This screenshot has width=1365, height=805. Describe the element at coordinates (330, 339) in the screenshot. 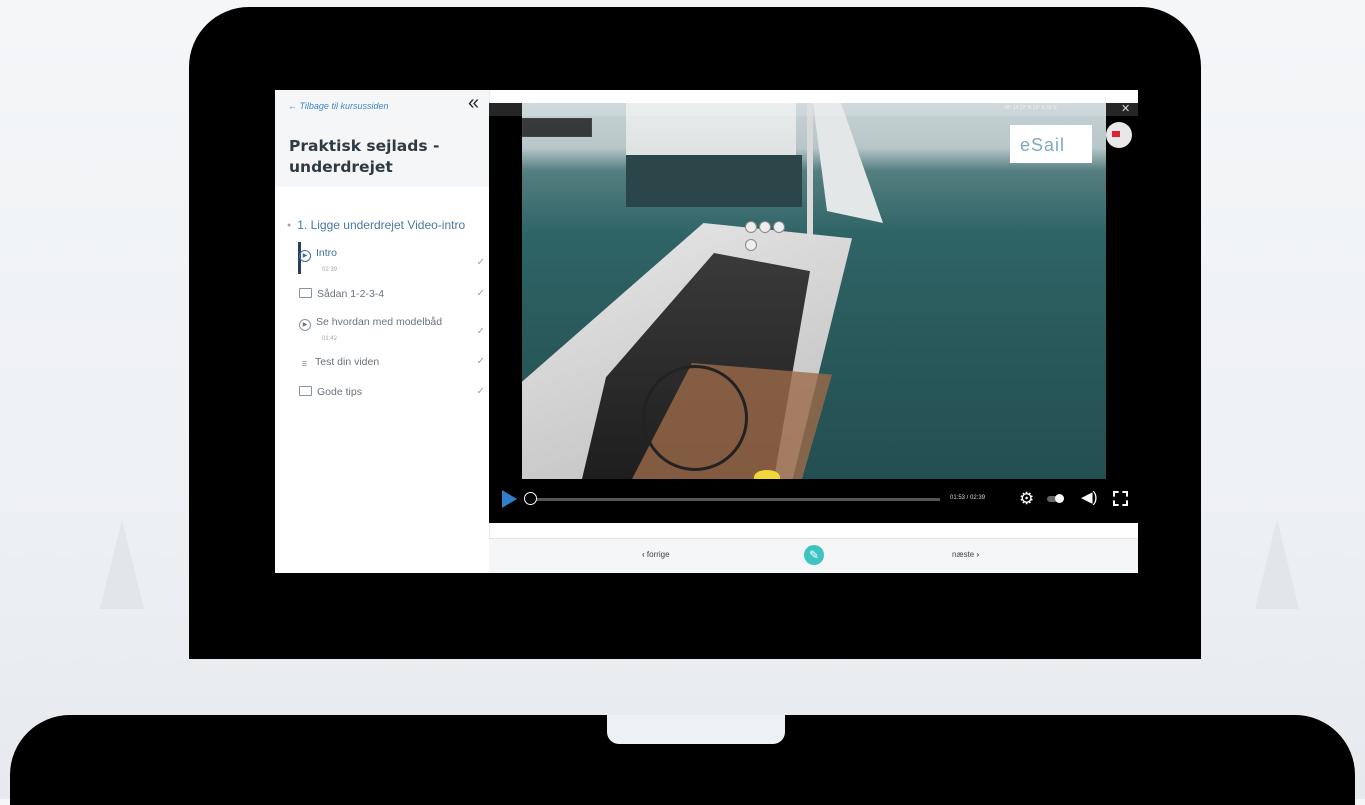

I see `lesson-duration: 01:42` at that location.